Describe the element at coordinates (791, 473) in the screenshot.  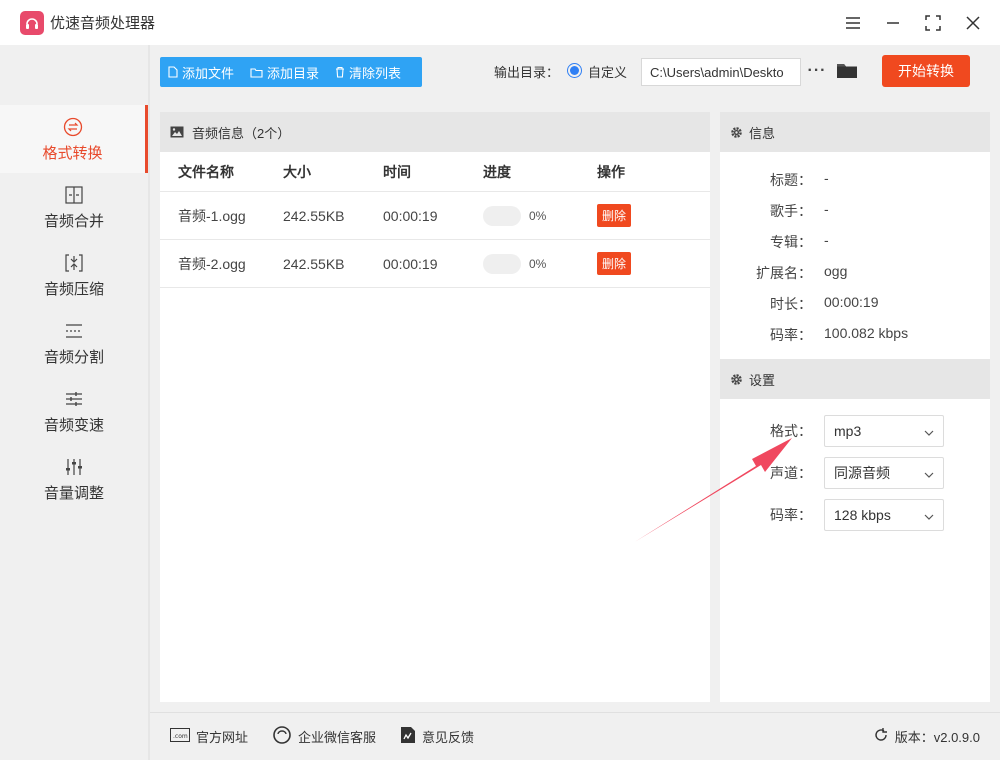
I see `channel-label: 声道：` at that location.